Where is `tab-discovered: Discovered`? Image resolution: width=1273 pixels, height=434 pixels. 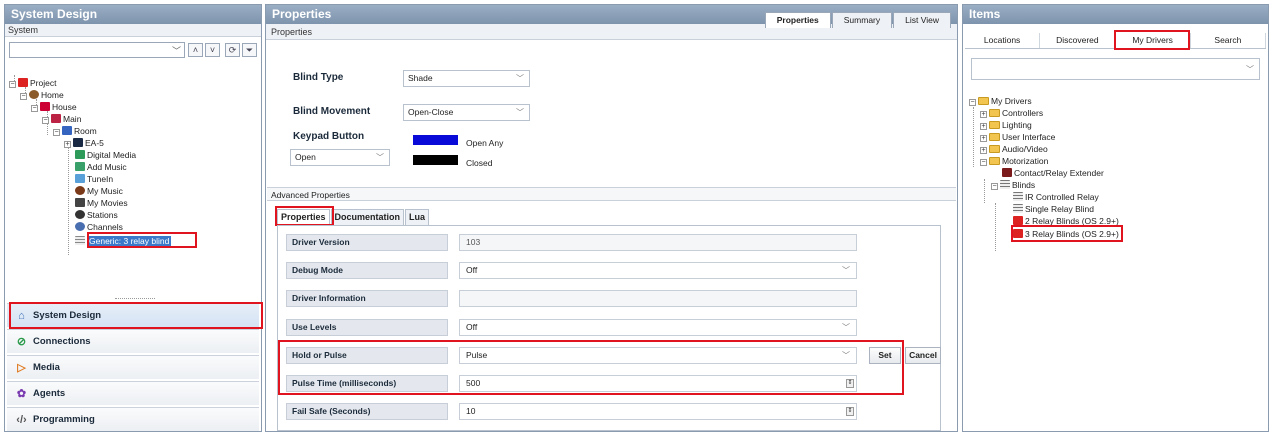
tab-discovered: Discovered is located at coordinates (1078, 40).